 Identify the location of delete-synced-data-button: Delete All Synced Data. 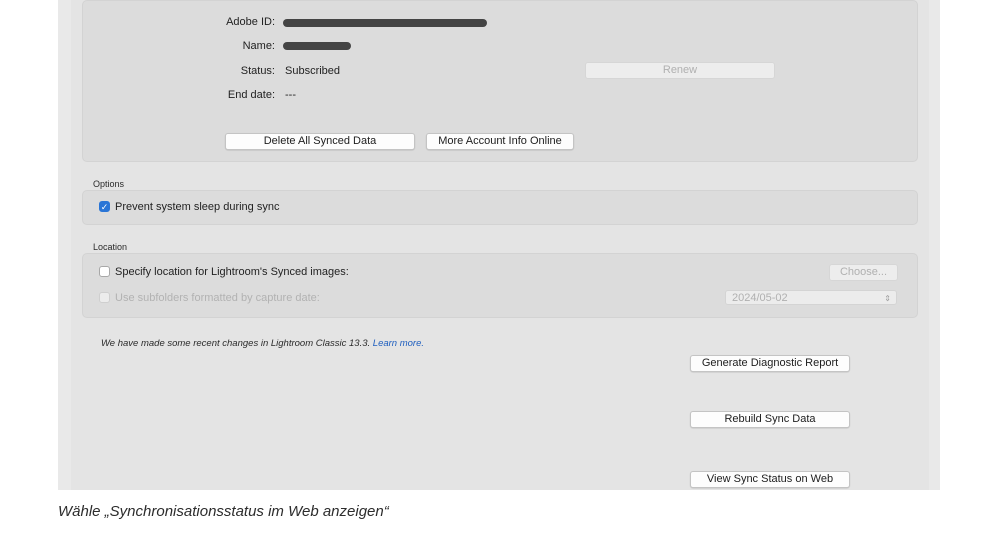
(320, 141).